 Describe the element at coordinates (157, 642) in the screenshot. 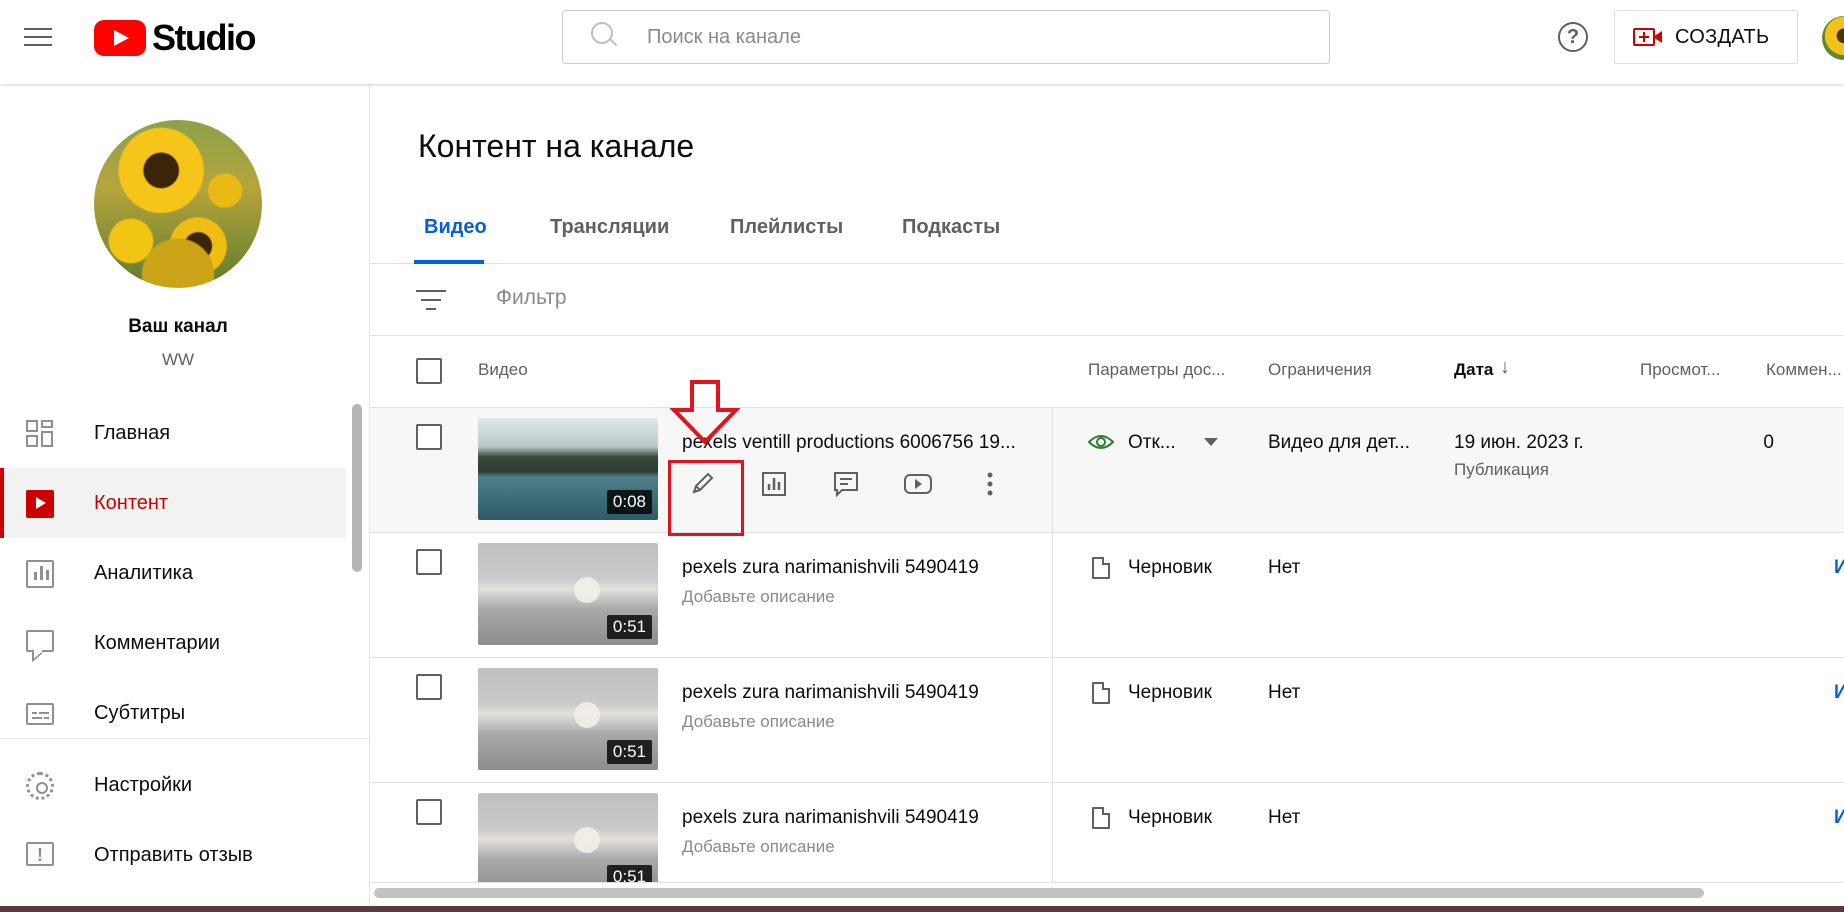

I see `sidebar-item-label: Комментарии` at that location.